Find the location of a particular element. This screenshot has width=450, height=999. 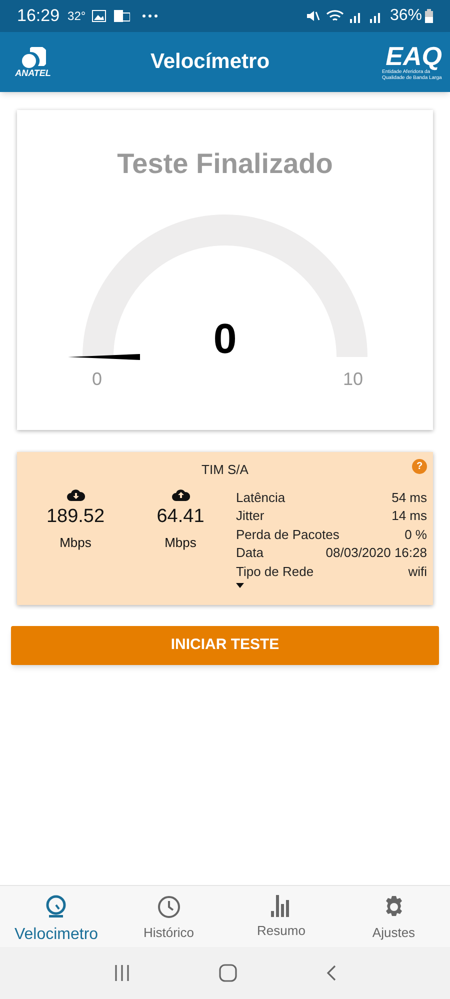

nav-tab: Ajustes is located at coordinates (394, 916).